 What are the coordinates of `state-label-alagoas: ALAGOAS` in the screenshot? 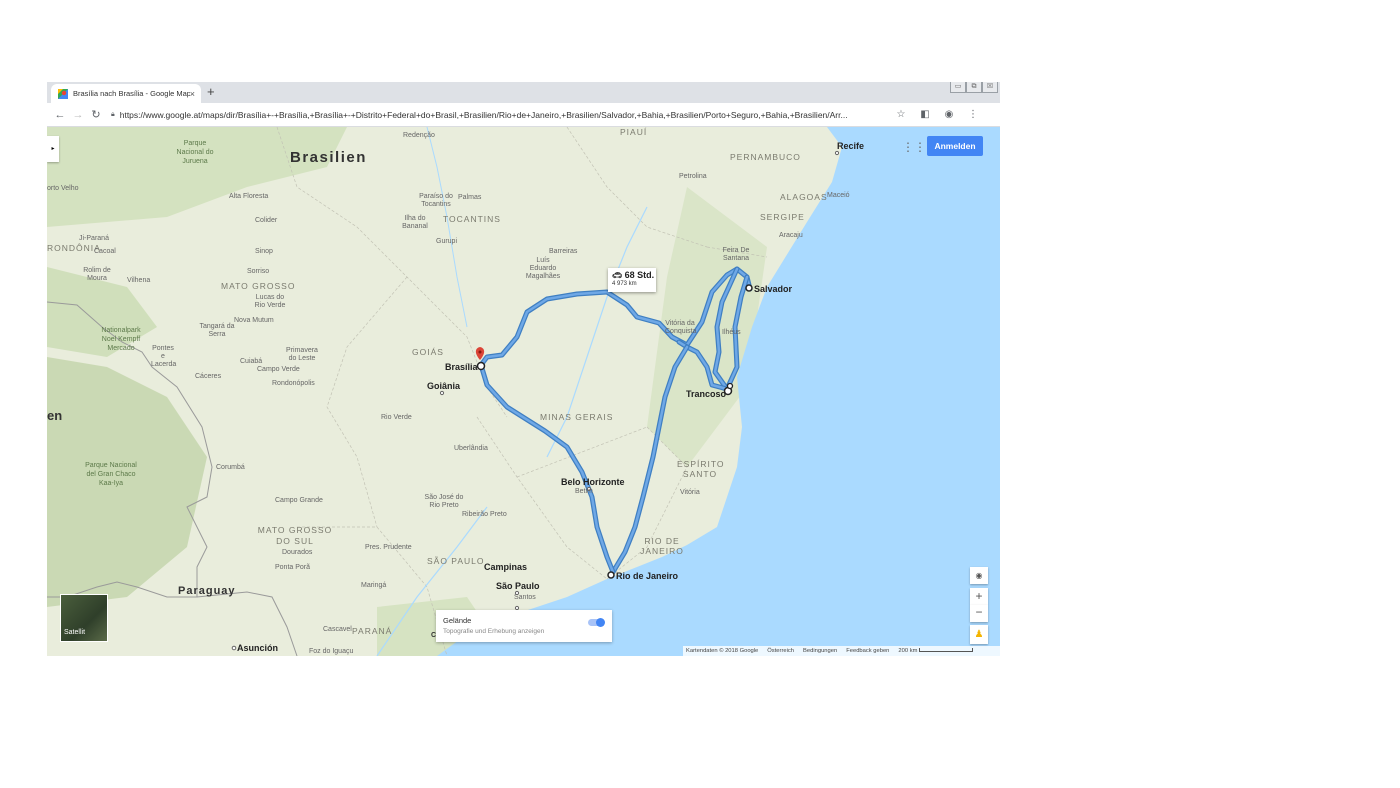 It's located at (804, 197).